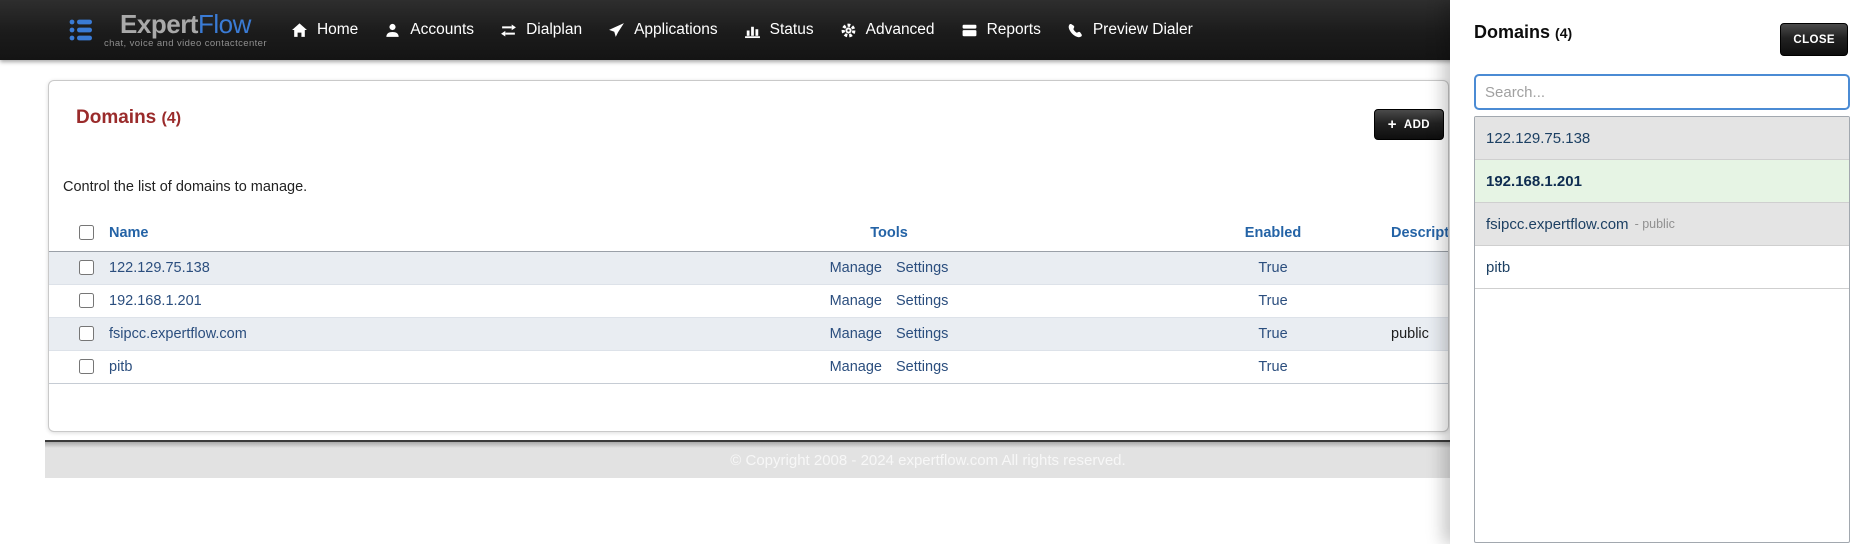 The image size is (1856, 544). I want to click on column-header-tools: Tools, so click(889, 232).